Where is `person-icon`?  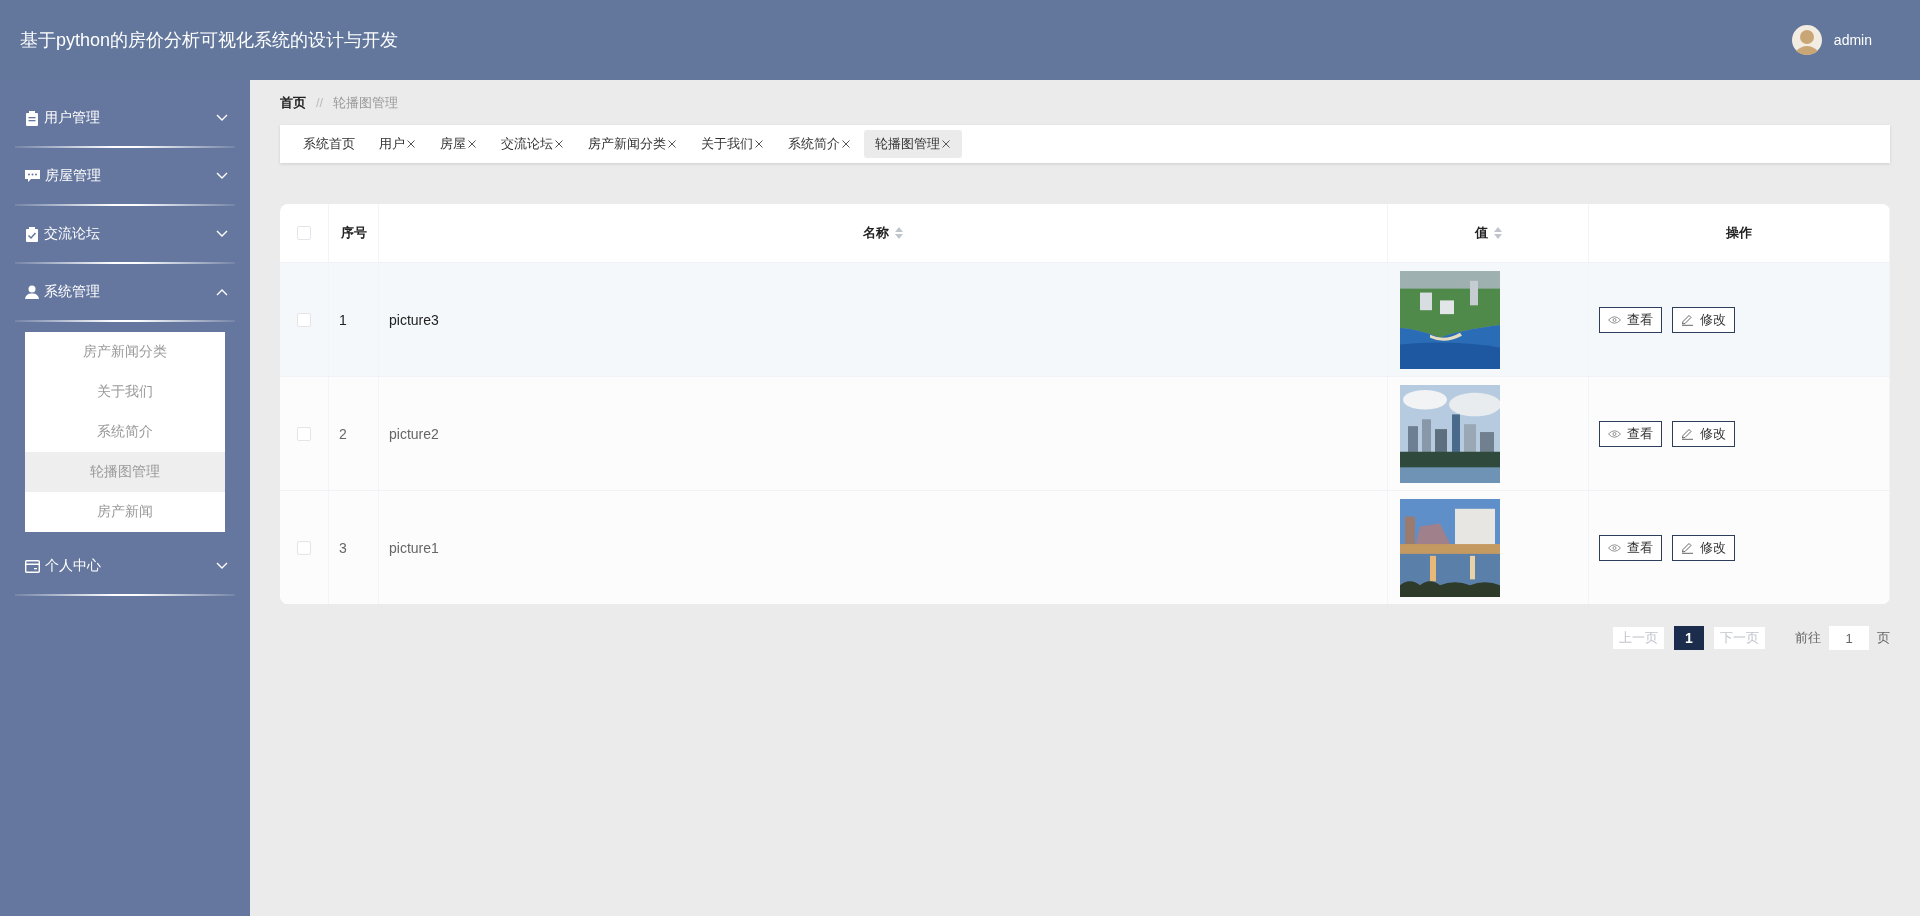
person-icon is located at coordinates (32, 292).